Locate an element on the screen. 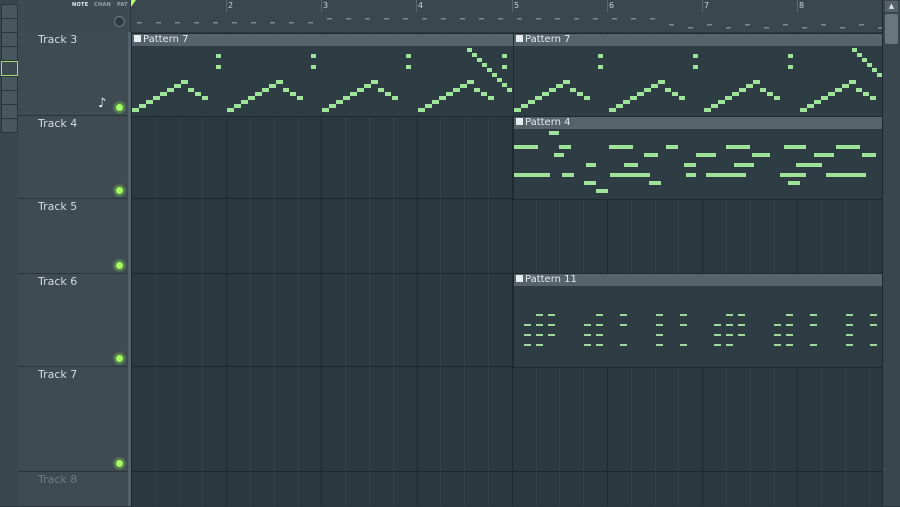 The height and width of the screenshot is (507, 900). mode-tab-pat: PAT is located at coordinates (122, 5).